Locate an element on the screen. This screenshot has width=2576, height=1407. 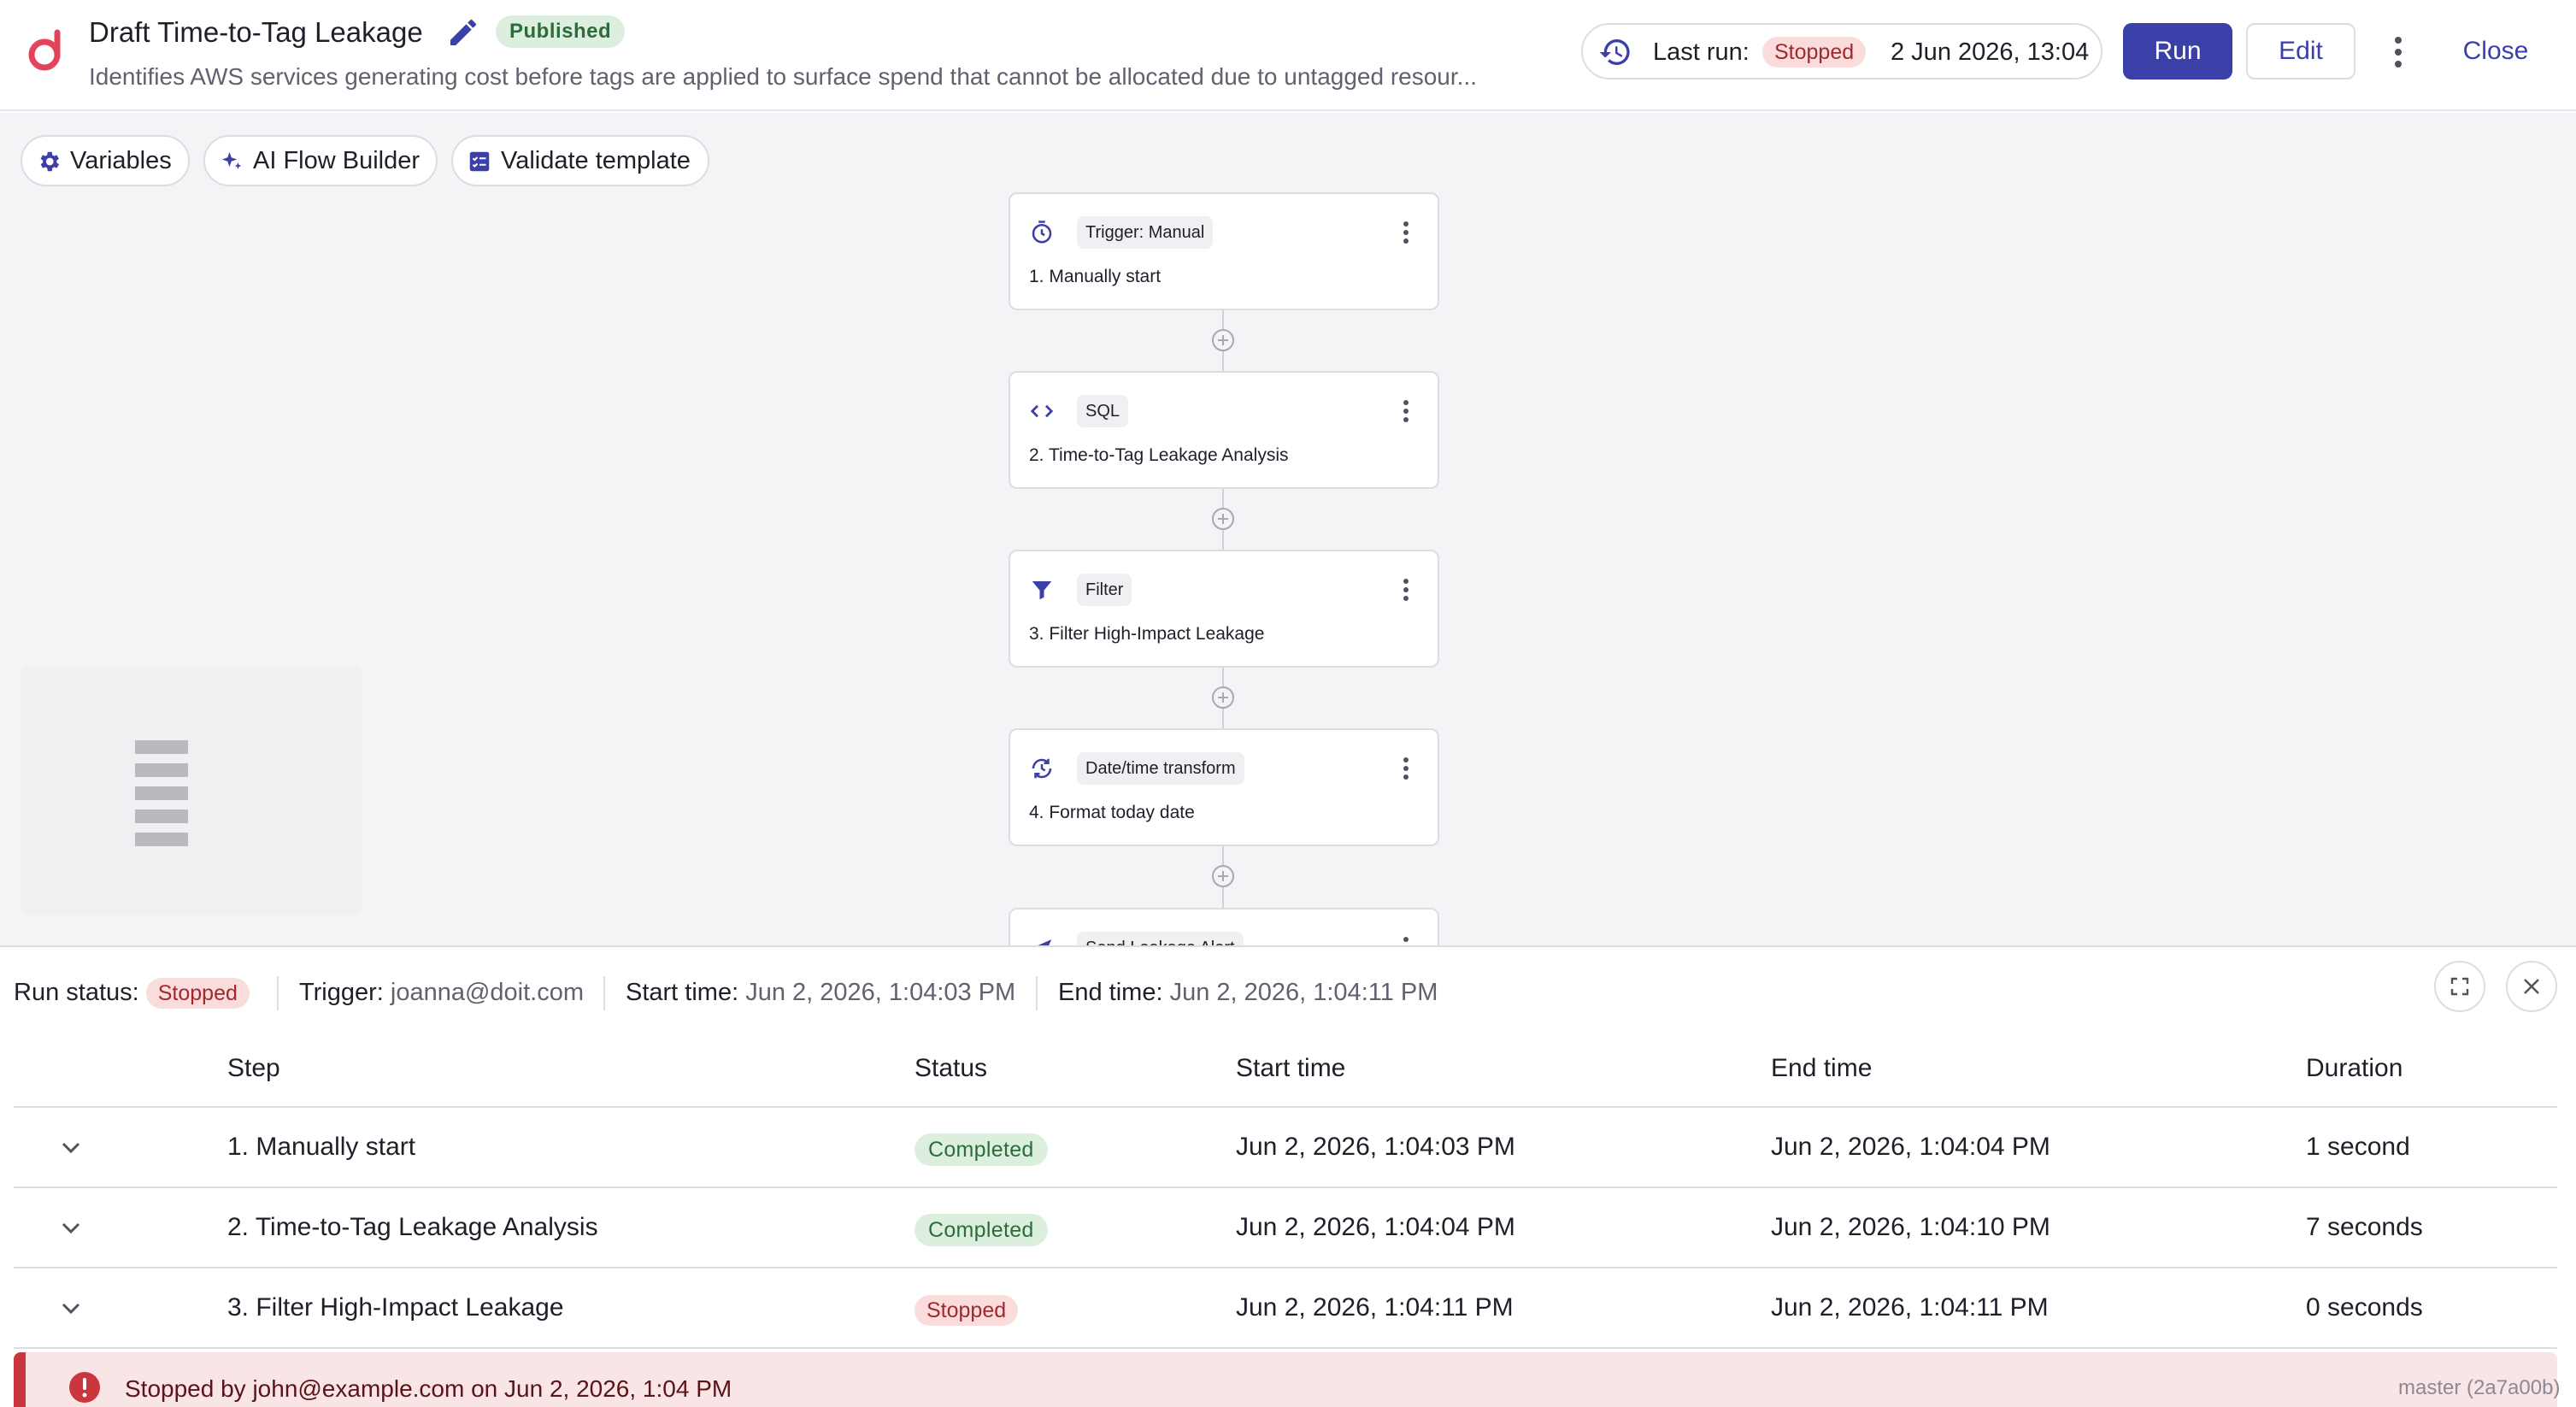
last-run-date: 2 Jun 2026, 13:04 is located at coordinates (1990, 52).